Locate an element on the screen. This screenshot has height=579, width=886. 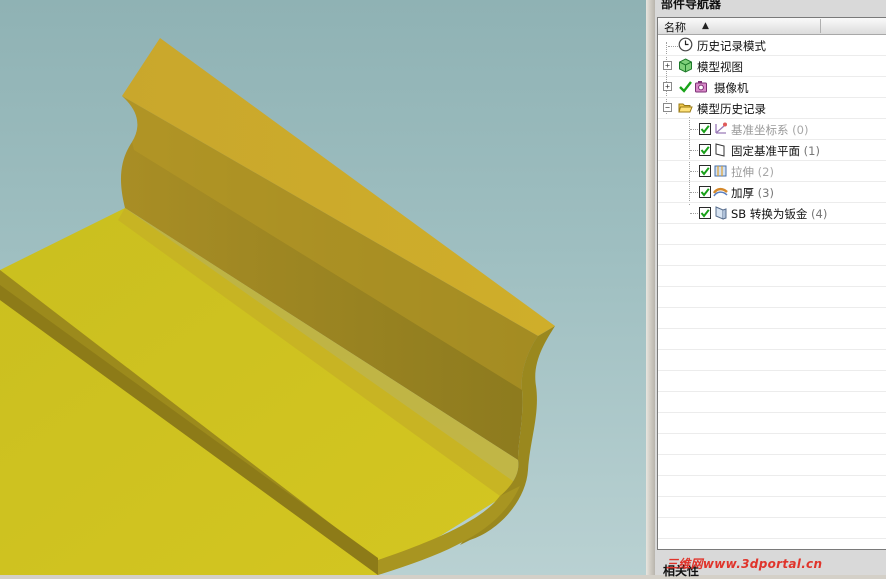
feature-index: (4) is located at coordinates (819, 214).